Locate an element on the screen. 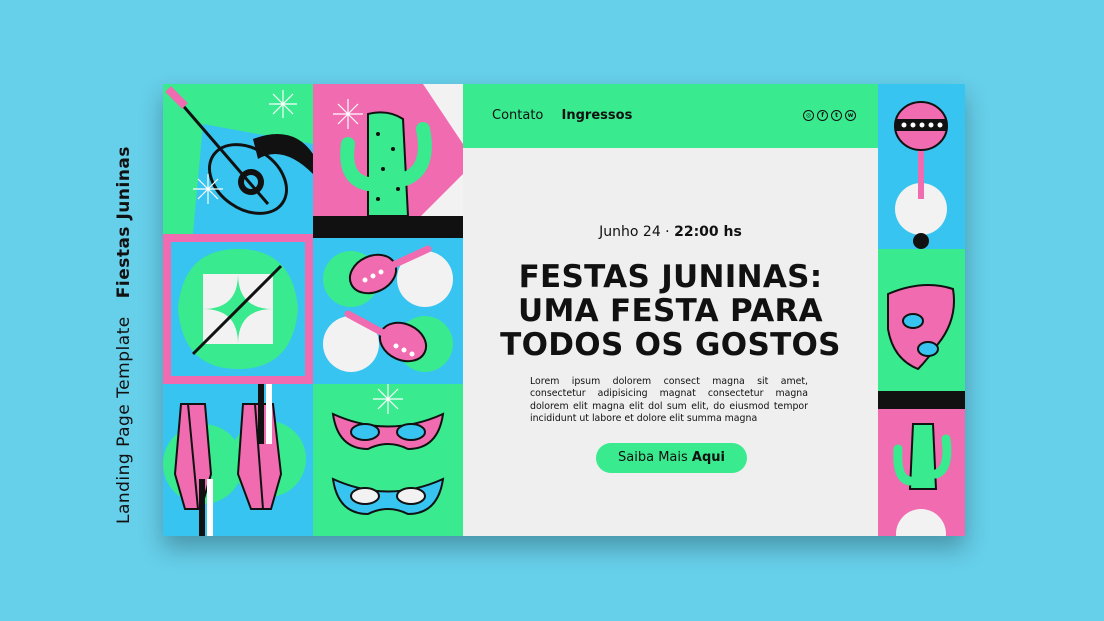  top-nav: Contato Ingressos is located at coordinates (569, 115).